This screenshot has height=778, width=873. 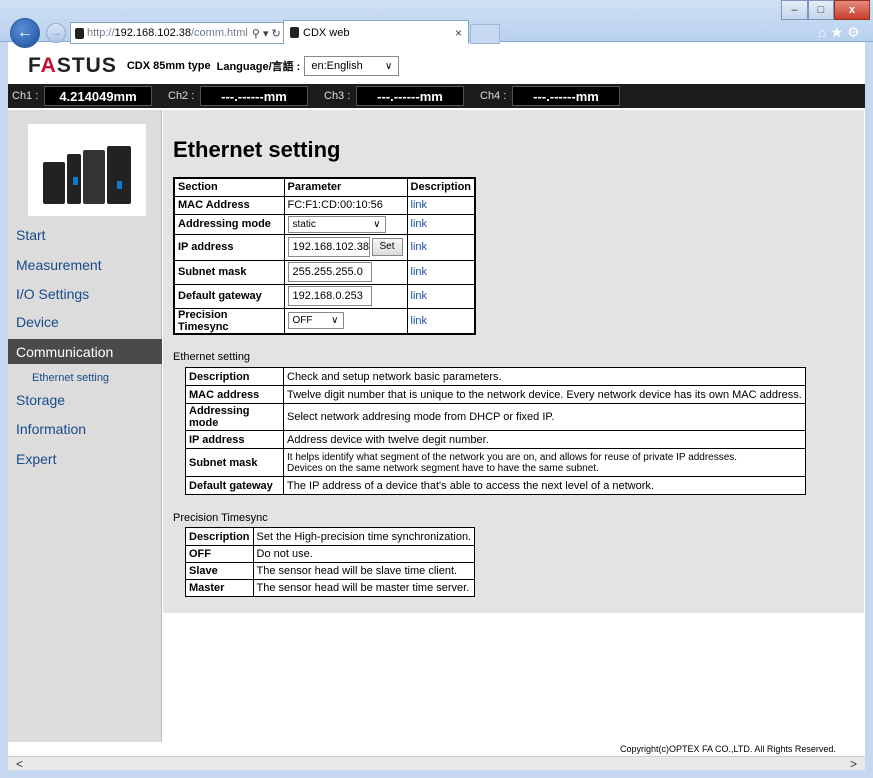 I want to click on row-key: Description, so click(x=234, y=376).